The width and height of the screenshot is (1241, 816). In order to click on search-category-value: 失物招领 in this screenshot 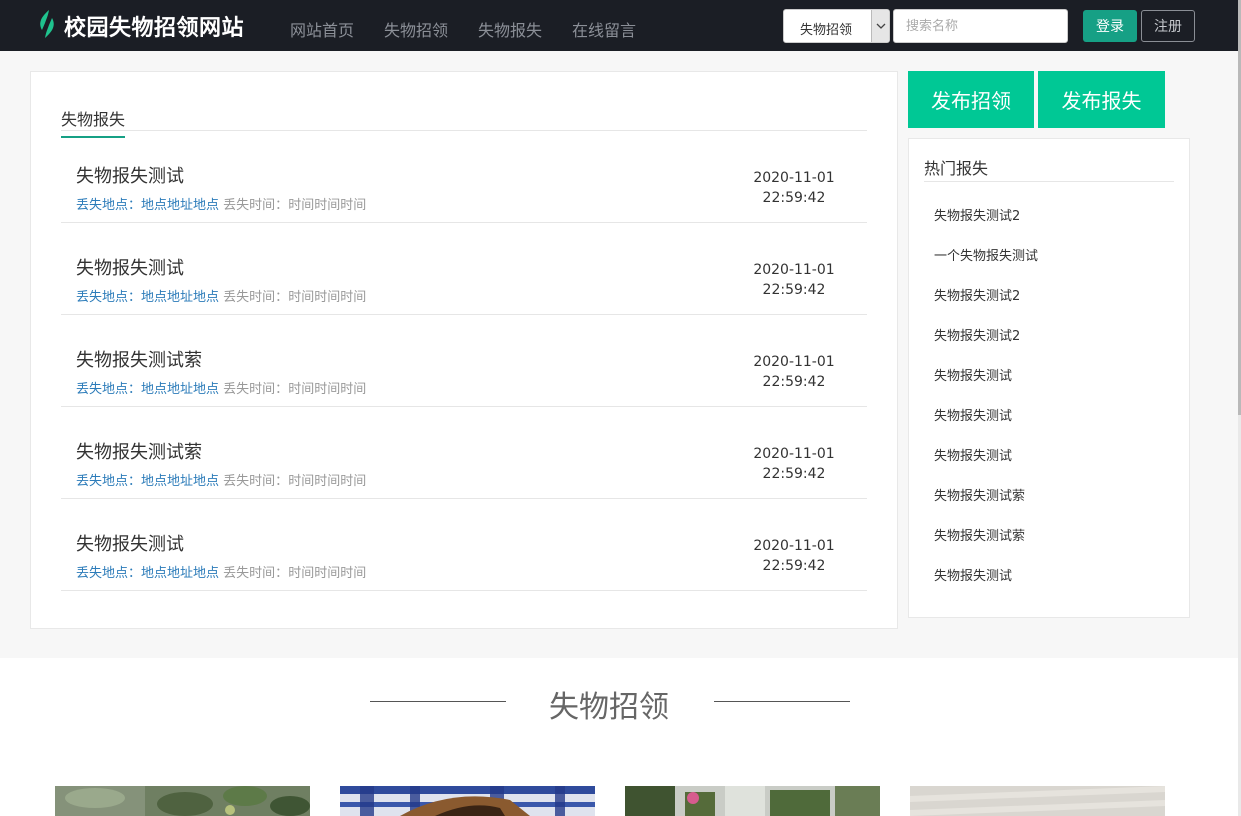, I will do `click(826, 30)`.